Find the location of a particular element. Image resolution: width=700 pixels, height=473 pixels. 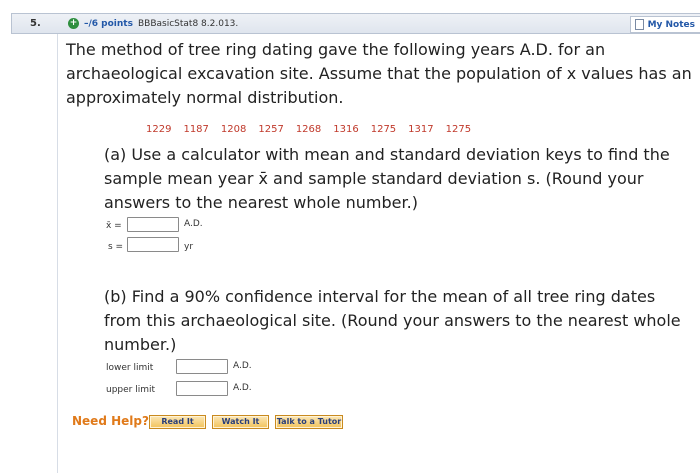

data-values: 1229 1187 1208 1257 1268 1316 1275 1317 1275 is located at coordinates (314, 129).